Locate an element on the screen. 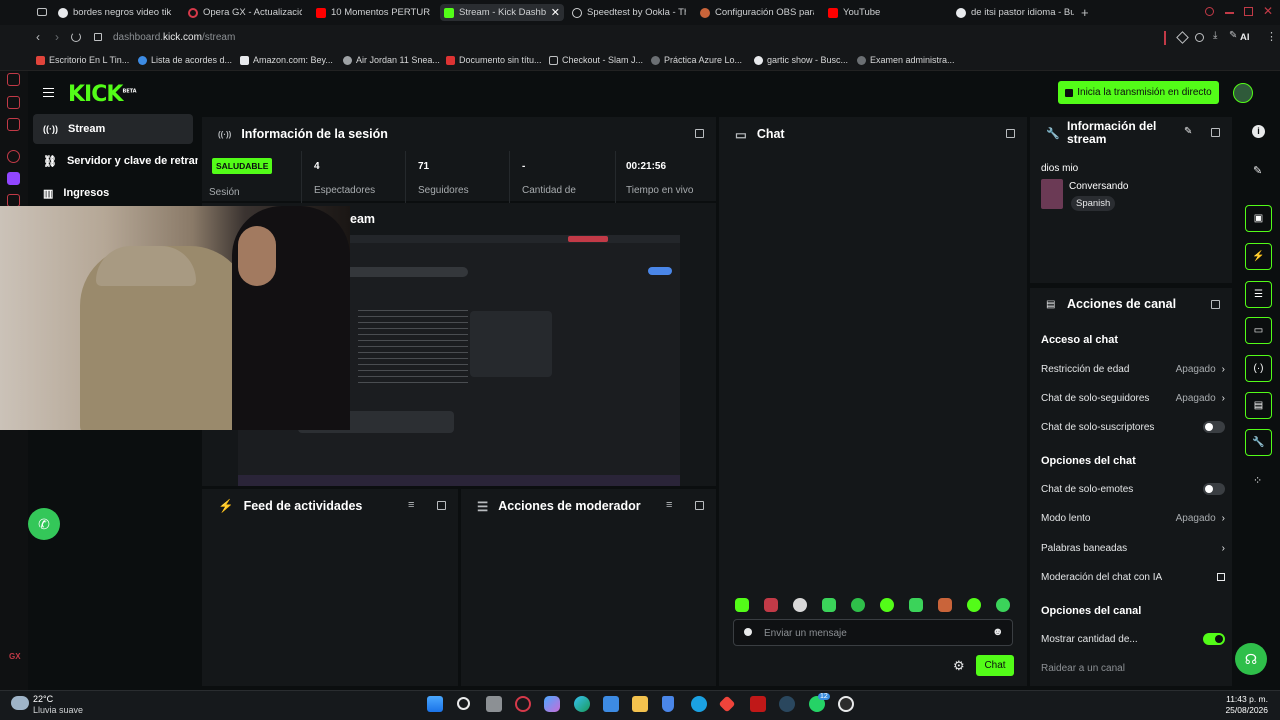 The image size is (1280, 720). chat-settings-icon: ⚙ is located at coordinates (959, 666).